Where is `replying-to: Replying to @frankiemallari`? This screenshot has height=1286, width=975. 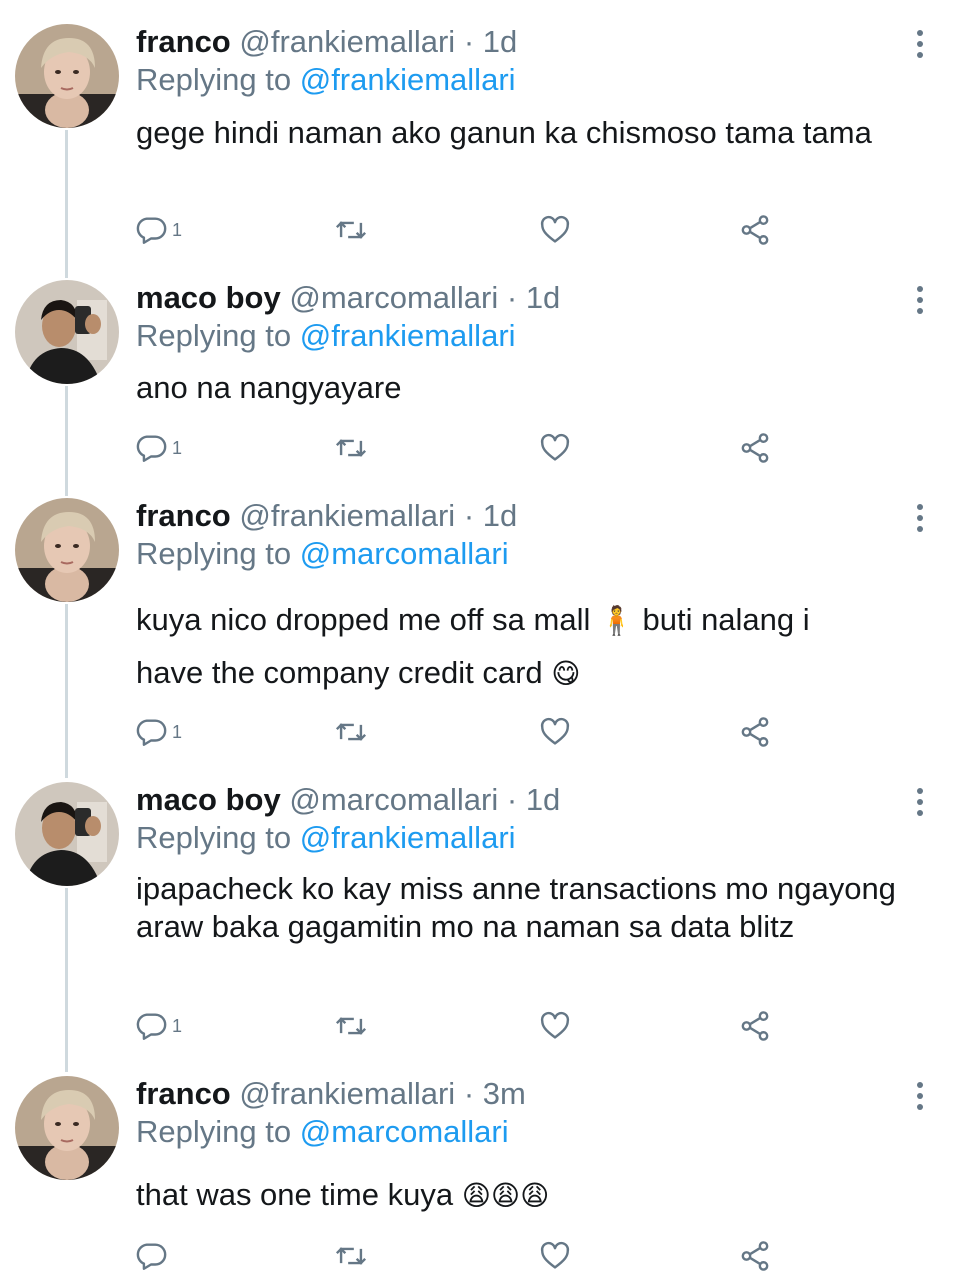
replying-to: Replying to @frankiemallari is located at coordinates (326, 336).